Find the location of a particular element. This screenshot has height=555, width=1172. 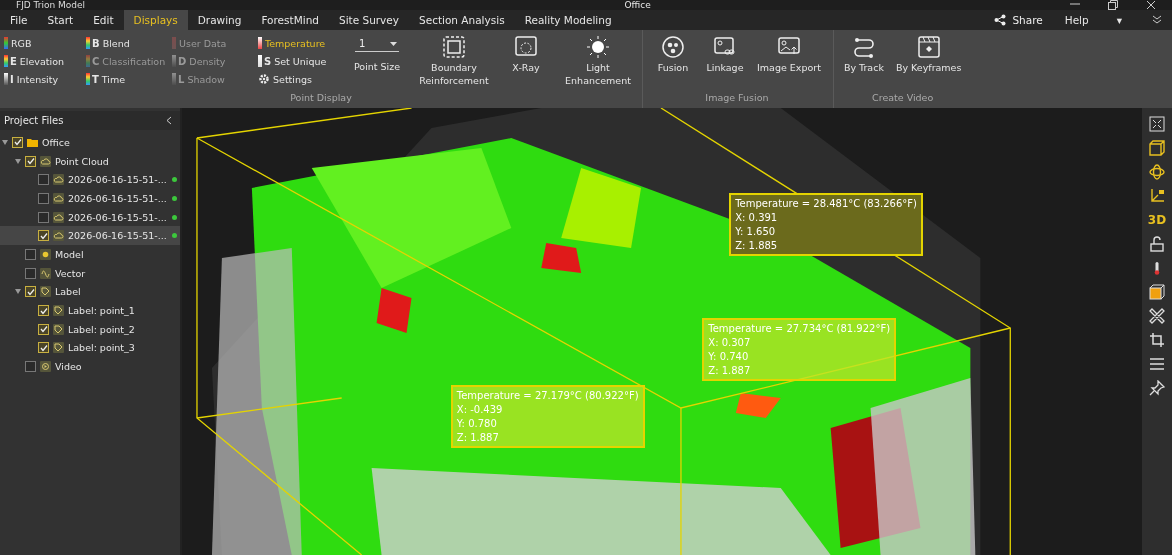

point-size-dropdown: 1 is located at coordinates (377, 43).